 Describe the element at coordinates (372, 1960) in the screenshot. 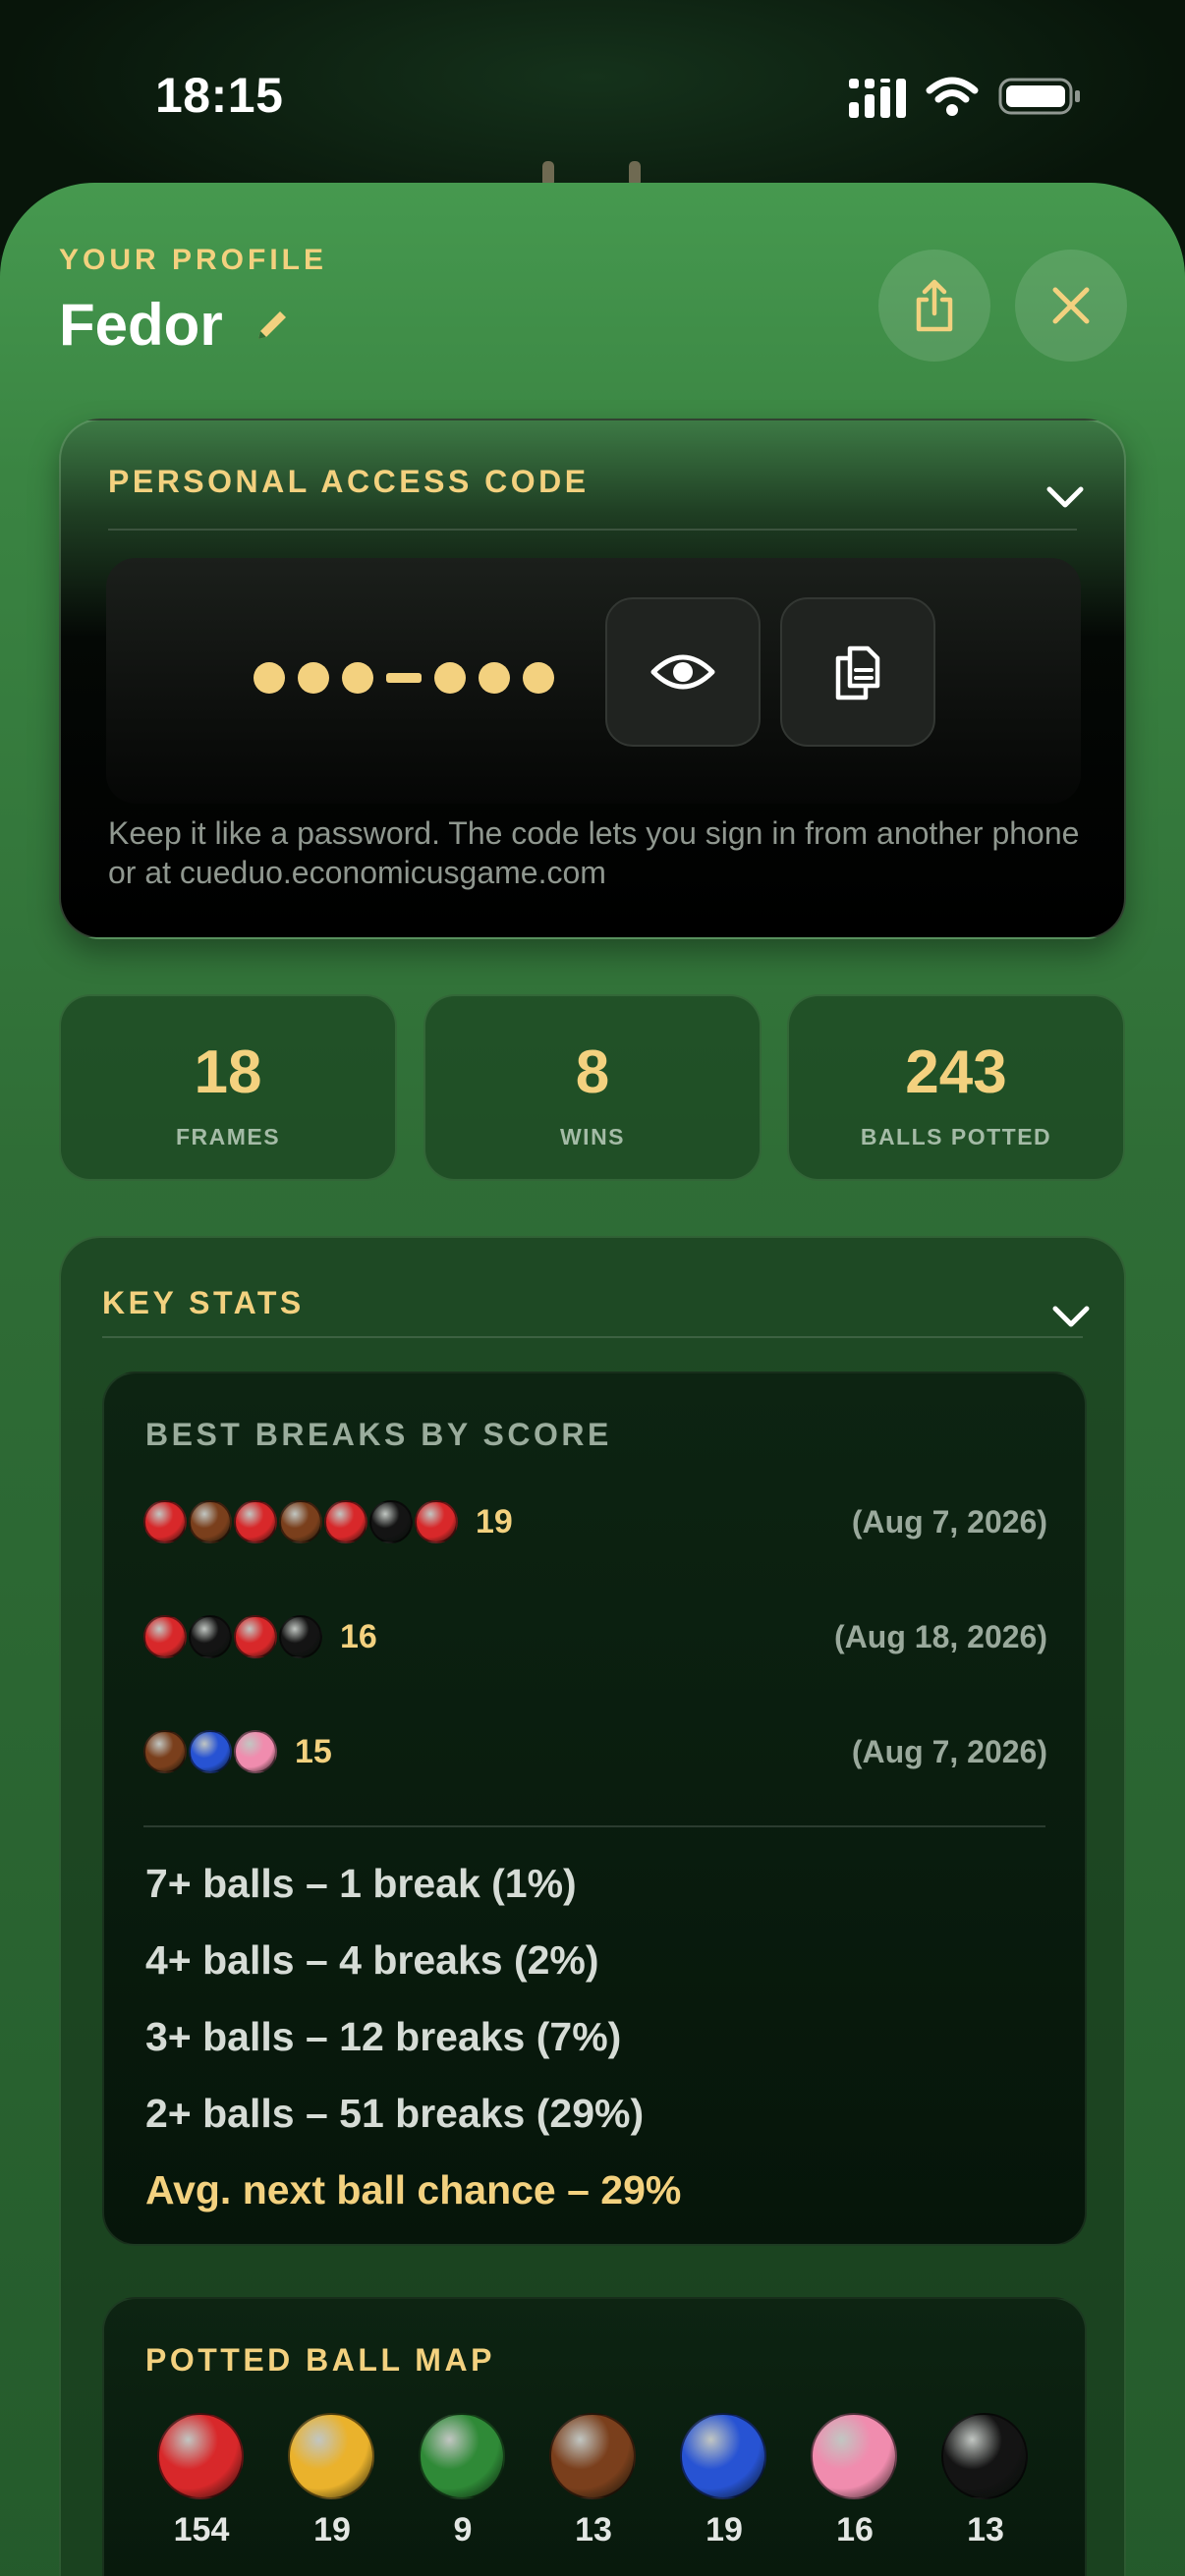

I see `break-summary-line: 4+ balls – 4 breaks (2%)` at that location.